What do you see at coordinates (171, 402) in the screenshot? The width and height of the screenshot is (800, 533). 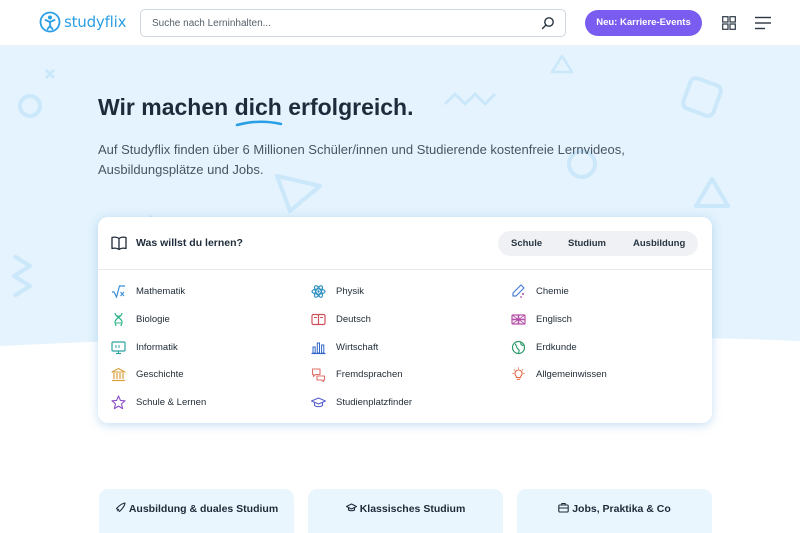 I see `subject-label: Schule & Lernen` at bounding box center [171, 402].